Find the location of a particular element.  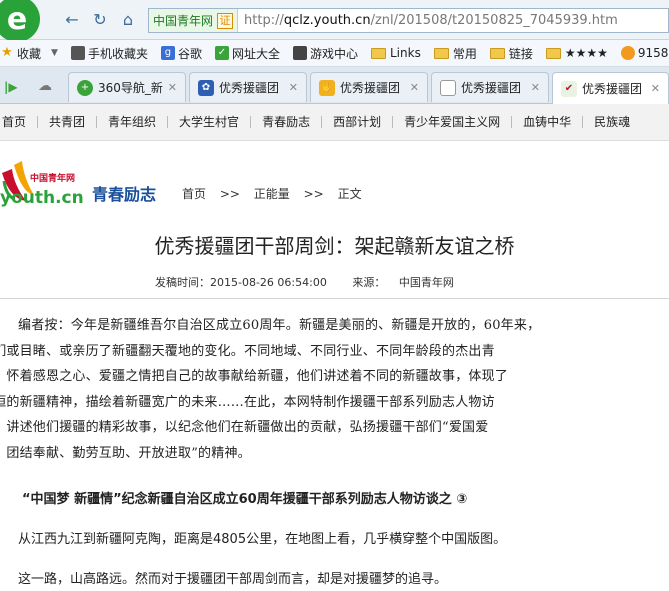

body-paragraph: 这一路，山高路远。然而对于援疆团干部周剑而言，却是对援疆梦的追寻。 is located at coordinates (233, 579).